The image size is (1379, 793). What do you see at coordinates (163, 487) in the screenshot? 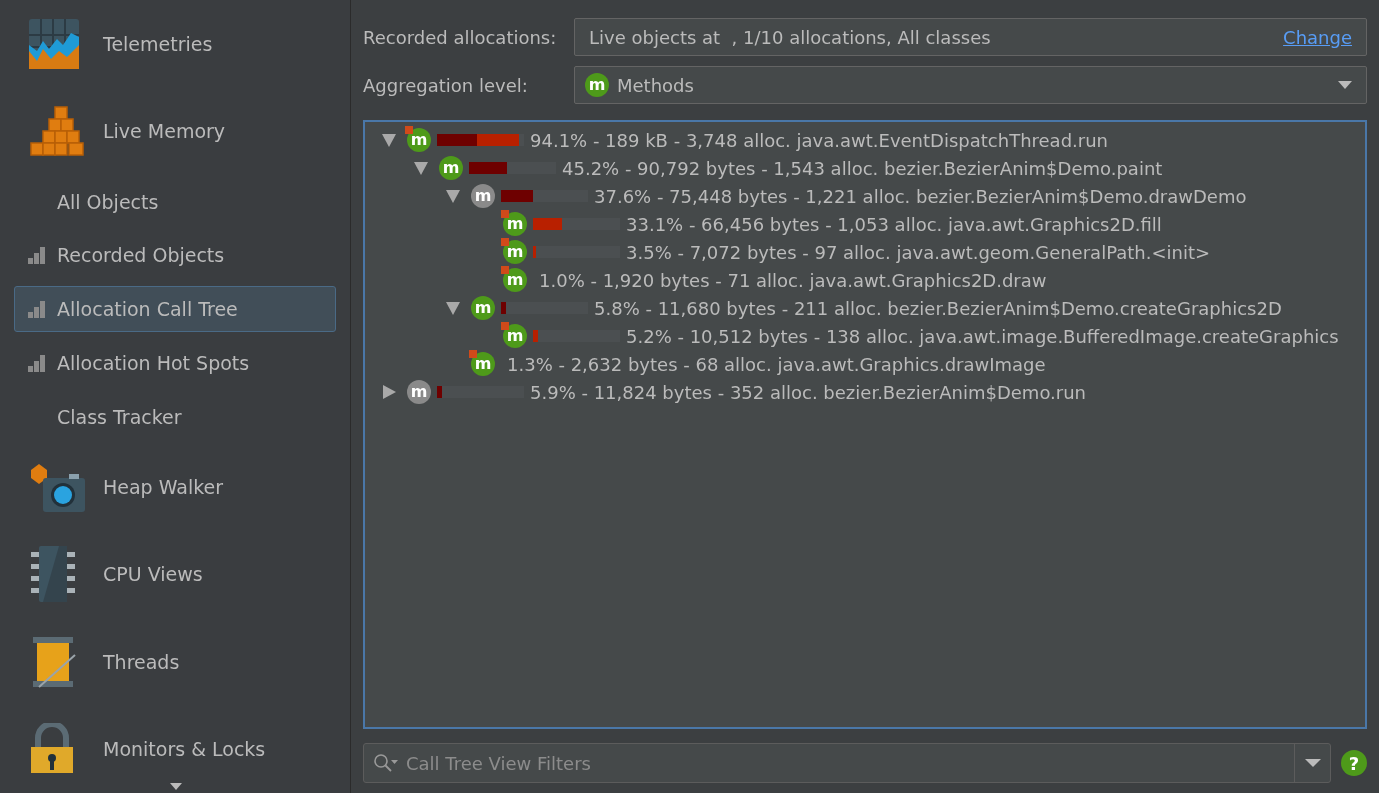
I see `section-label: Heap Walker` at bounding box center [163, 487].